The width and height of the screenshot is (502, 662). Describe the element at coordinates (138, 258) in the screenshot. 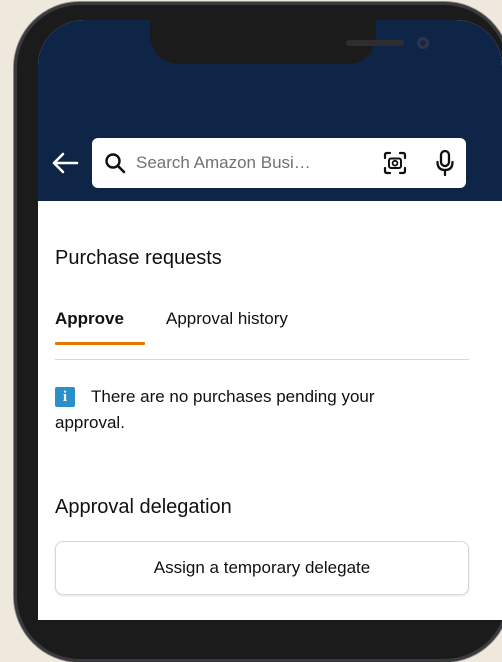

I see `page-title: Purchase requests` at that location.